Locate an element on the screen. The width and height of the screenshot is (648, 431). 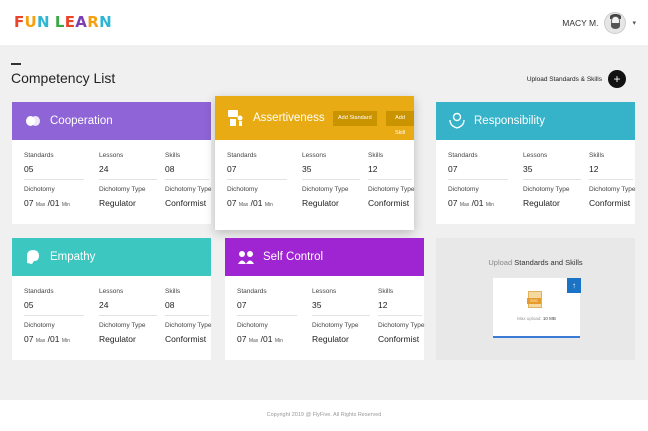
upload-arrow-icon: ↑ is located at coordinates (574, 285).